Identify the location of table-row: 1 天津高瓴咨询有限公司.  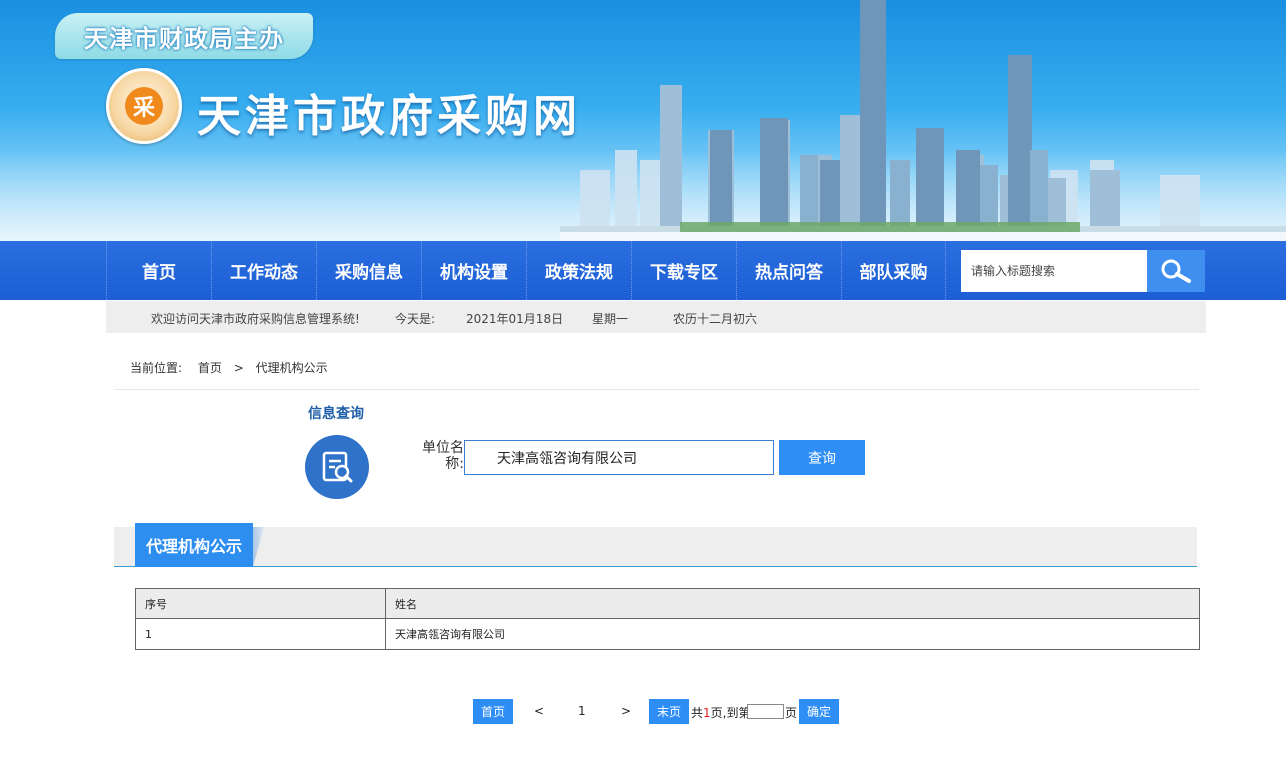
(667, 634).